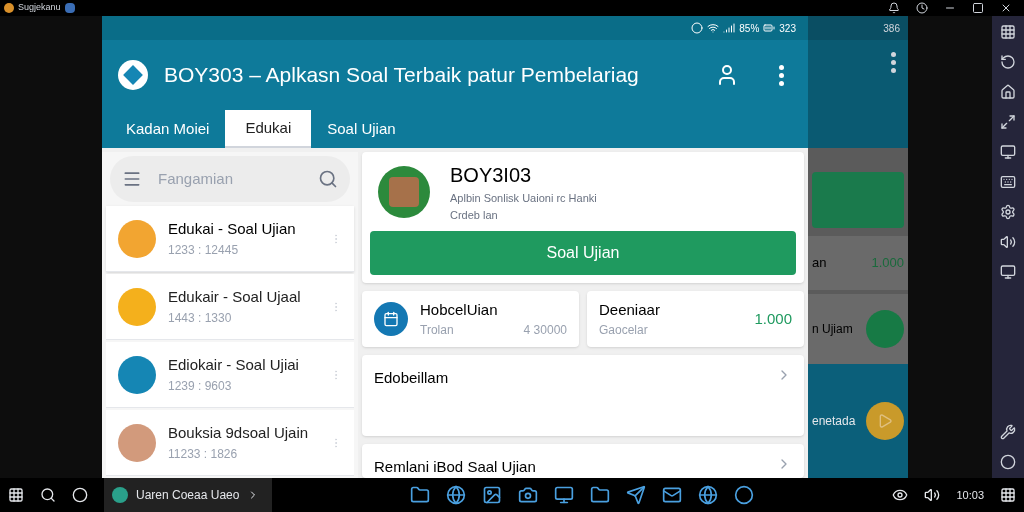 This screenshot has height=512, width=1024. Describe the element at coordinates (697, 28) in the screenshot. I see `status-icon` at that location.